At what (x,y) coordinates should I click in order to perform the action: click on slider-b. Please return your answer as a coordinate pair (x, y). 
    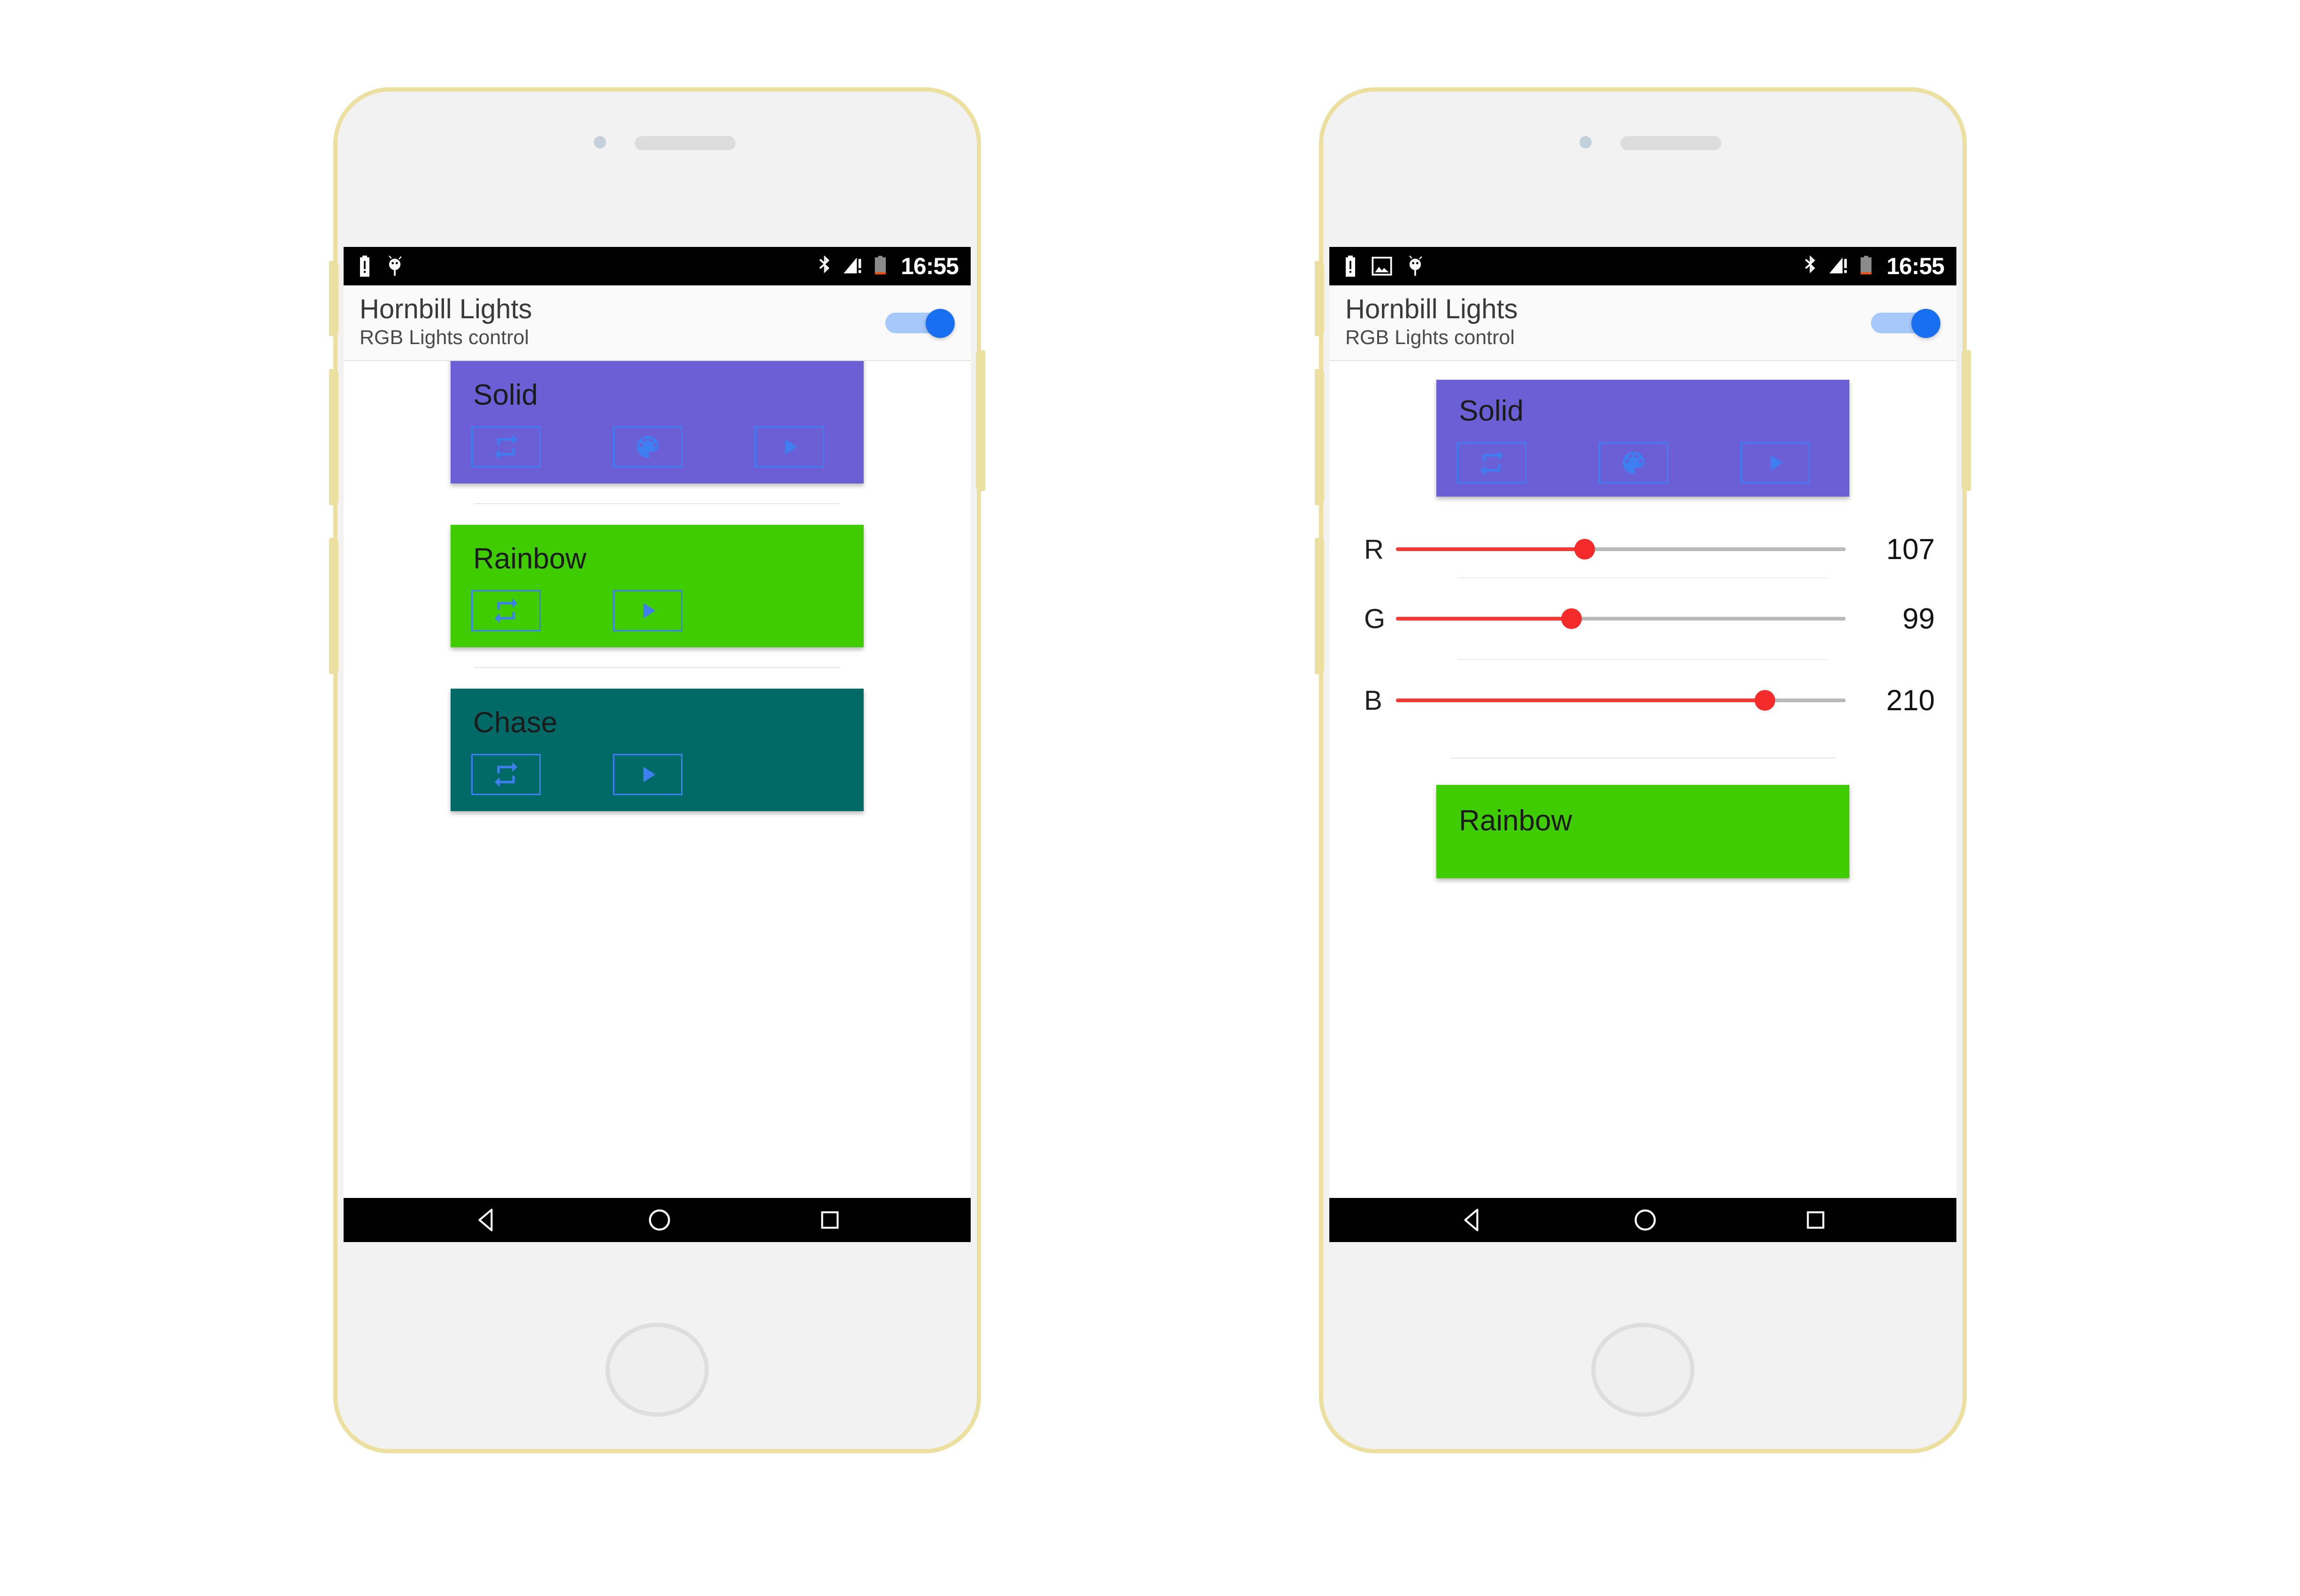
    Looking at the image, I should click on (1621, 700).